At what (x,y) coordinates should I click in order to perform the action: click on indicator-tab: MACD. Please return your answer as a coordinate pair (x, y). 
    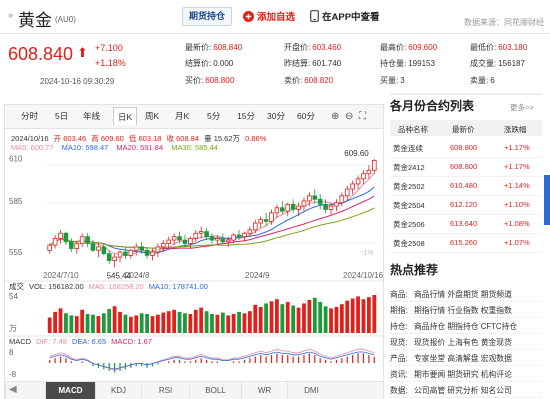
    Looking at the image, I should click on (70, 390).